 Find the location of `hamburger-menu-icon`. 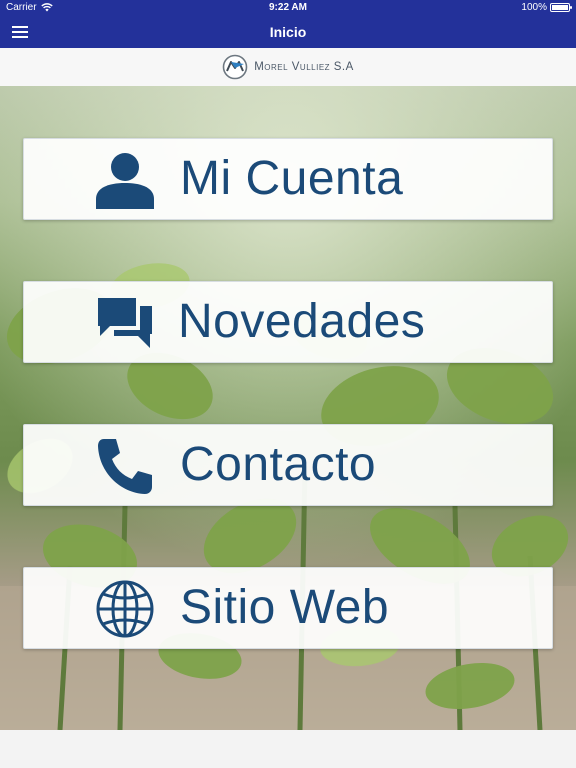

hamburger-menu-icon is located at coordinates (24, 32).